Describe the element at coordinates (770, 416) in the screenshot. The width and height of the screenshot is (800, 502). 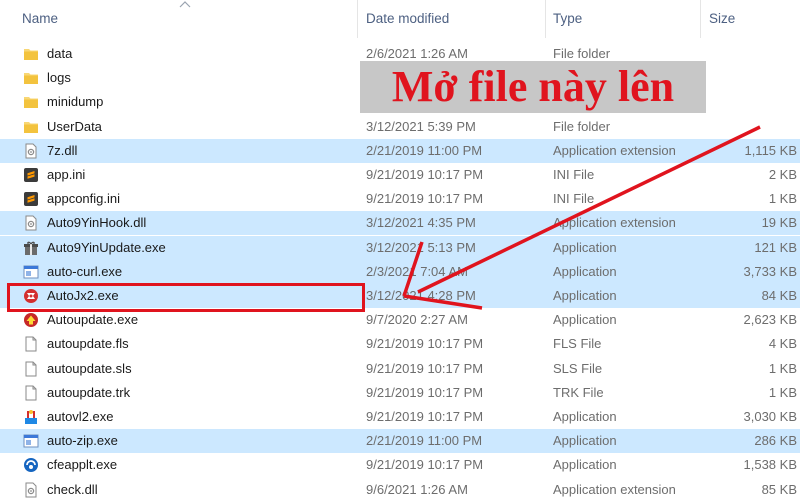
I see `file-size: 3,030 KB` at that location.